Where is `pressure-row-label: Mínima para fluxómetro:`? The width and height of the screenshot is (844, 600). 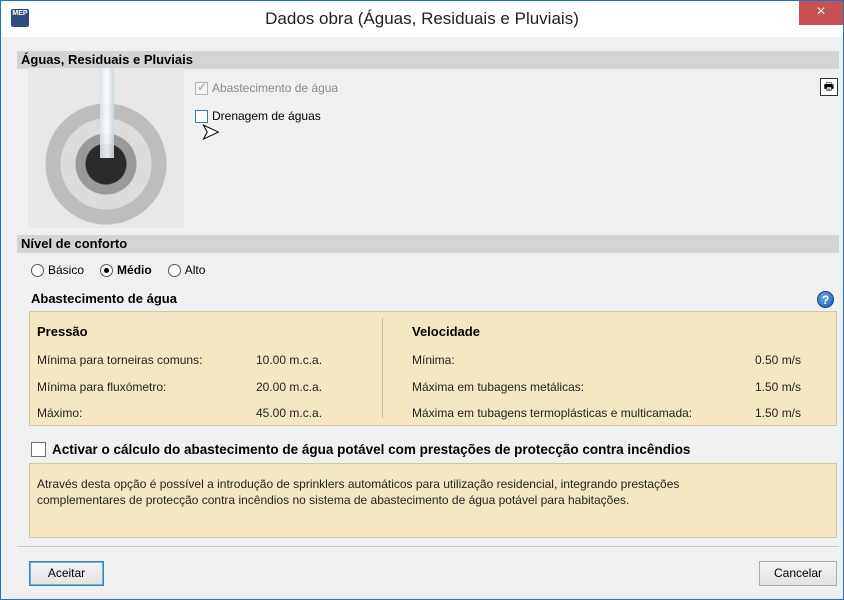
pressure-row-label: Mínima para fluxómetro: is located at coordinates (102, 387).